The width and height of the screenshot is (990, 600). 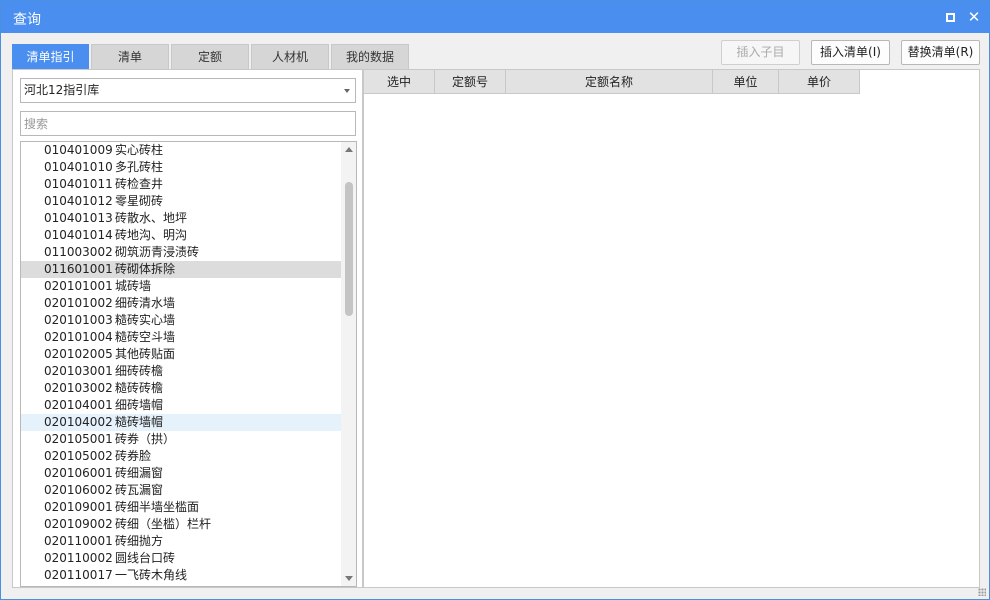 I want to click on list-item-name: 砌筑沥青浸渍砖, so click(x=157, y=252).